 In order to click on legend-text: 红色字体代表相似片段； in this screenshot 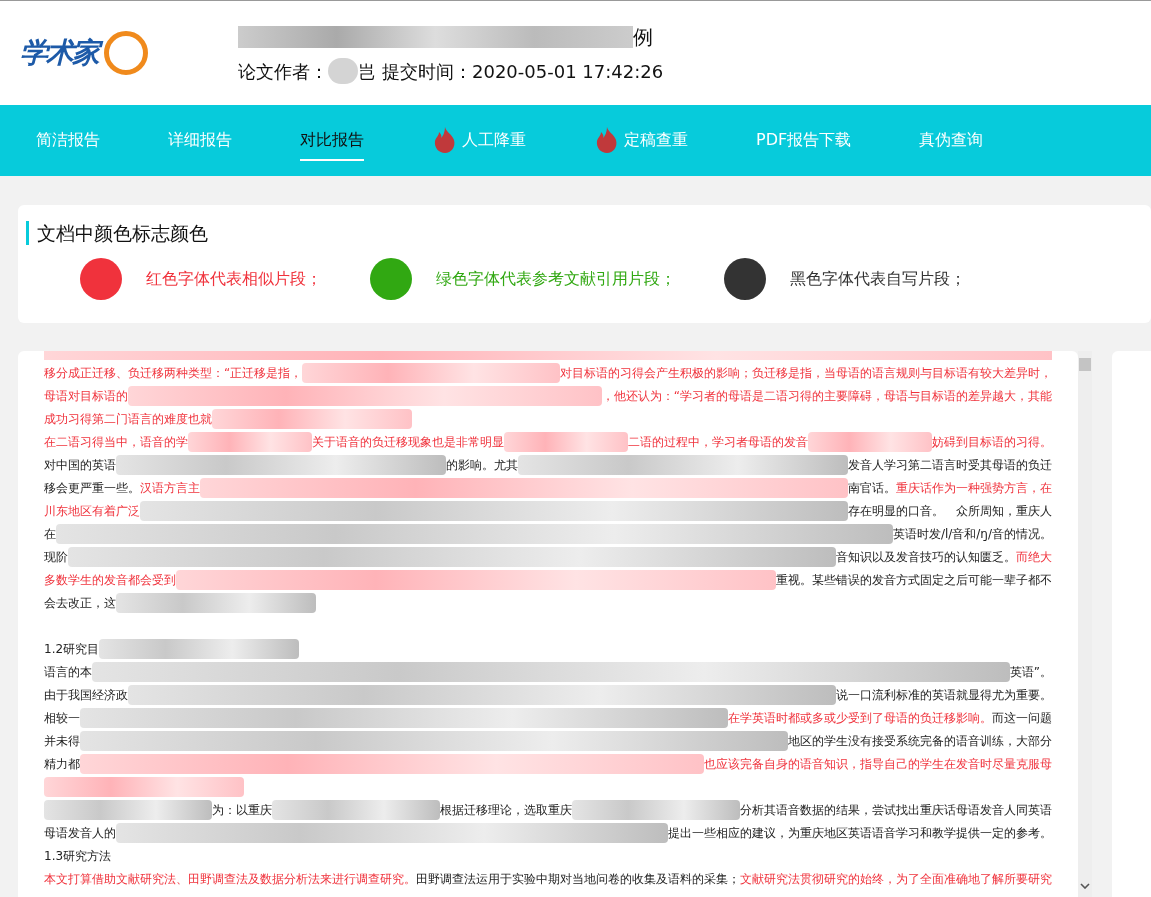, I will do `click(234, 278)`.